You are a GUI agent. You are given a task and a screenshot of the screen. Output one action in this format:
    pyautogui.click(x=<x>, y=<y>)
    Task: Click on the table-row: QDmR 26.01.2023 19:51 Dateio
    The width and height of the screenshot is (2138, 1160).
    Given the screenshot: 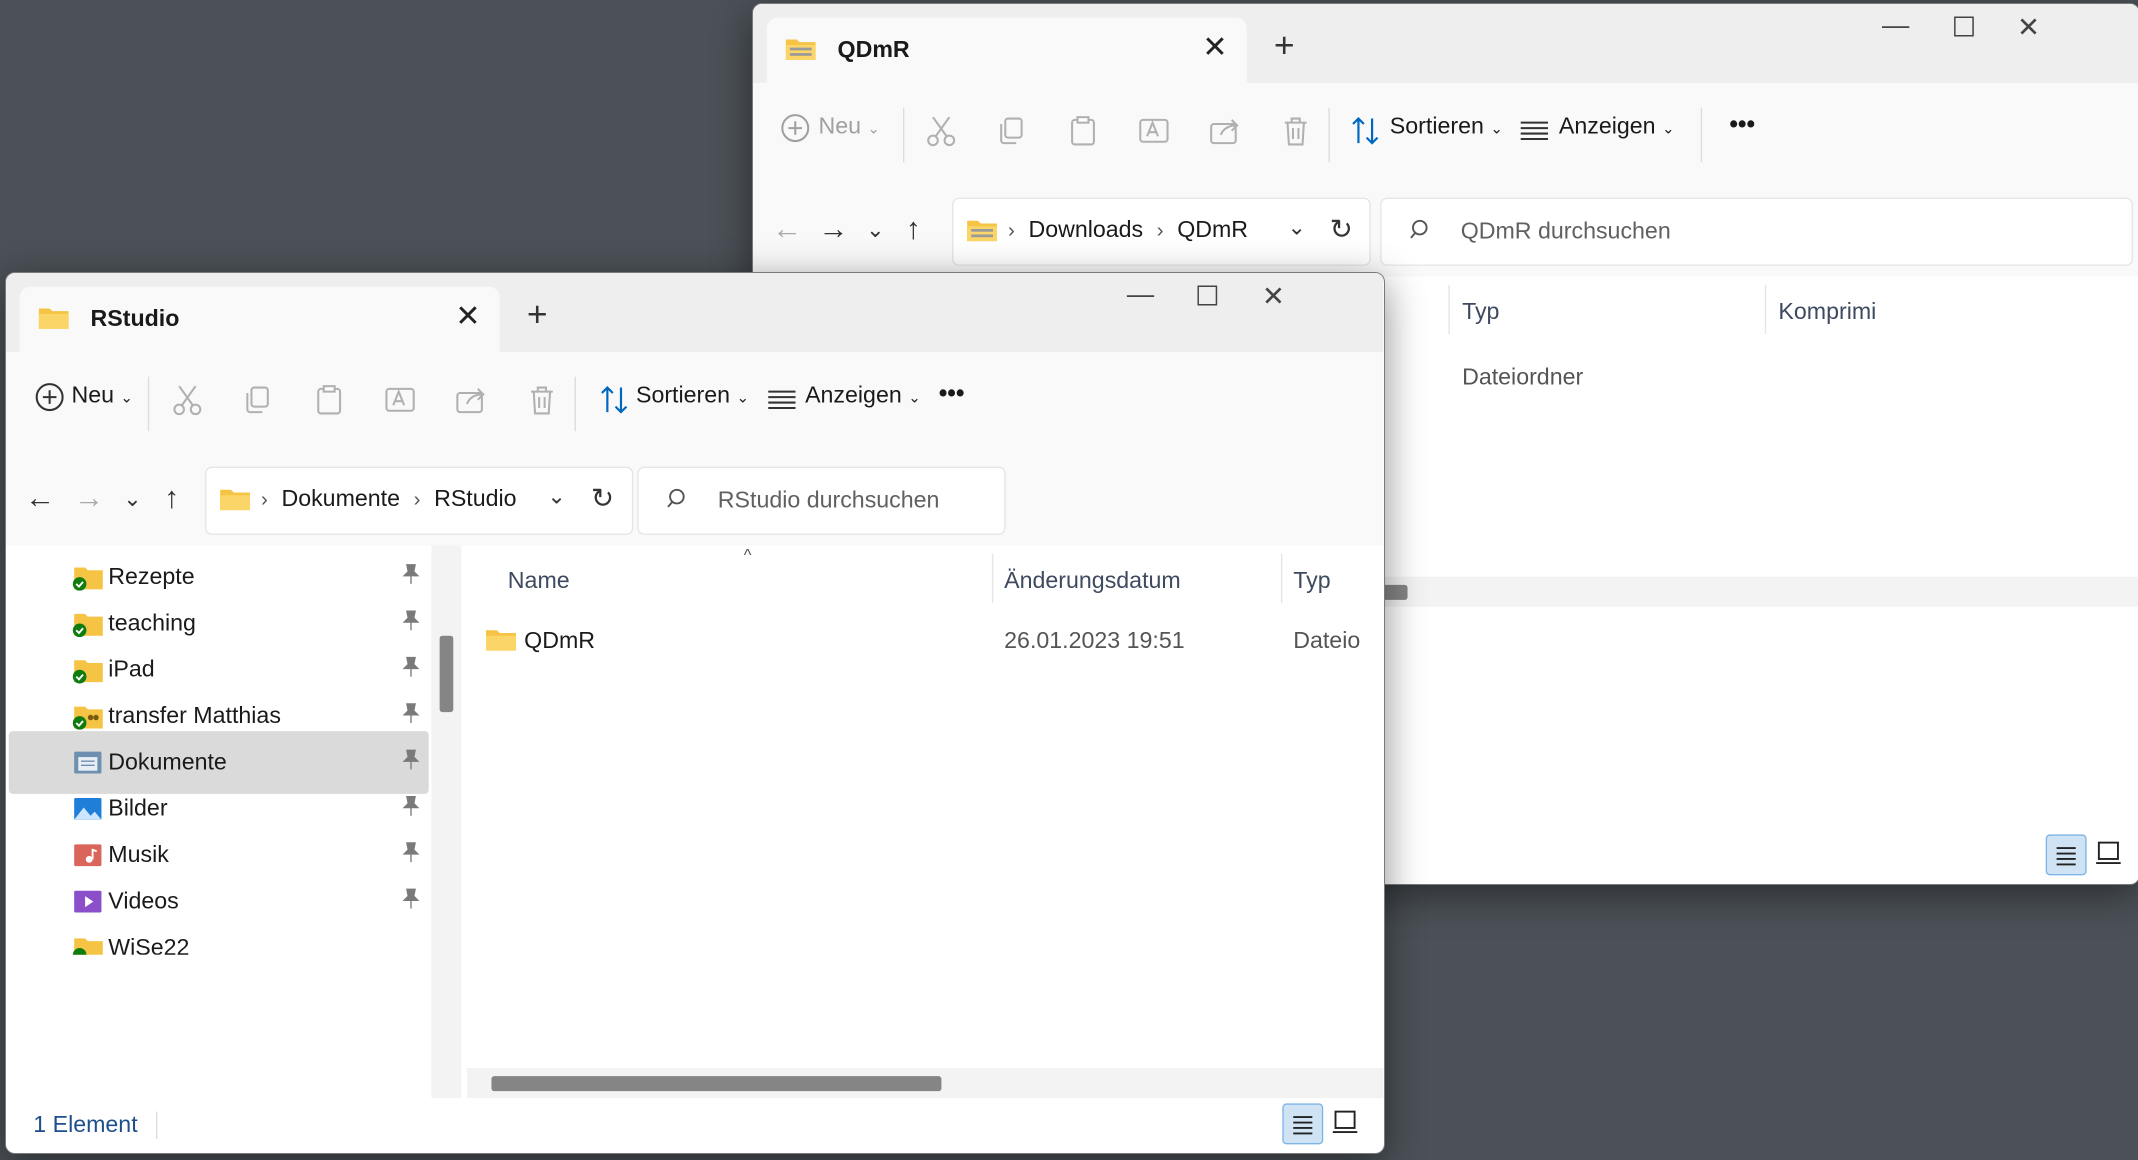 What is the action you would take?
    pyautogui.click(x=932, y=640)
    